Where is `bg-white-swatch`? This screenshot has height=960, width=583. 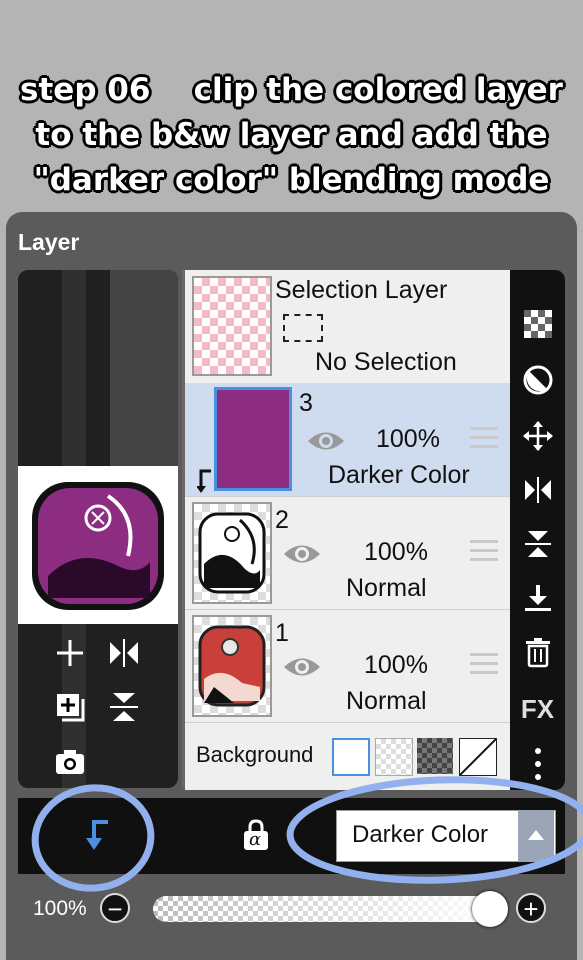 bg-white-swatch is located at coordinates (351, 757).